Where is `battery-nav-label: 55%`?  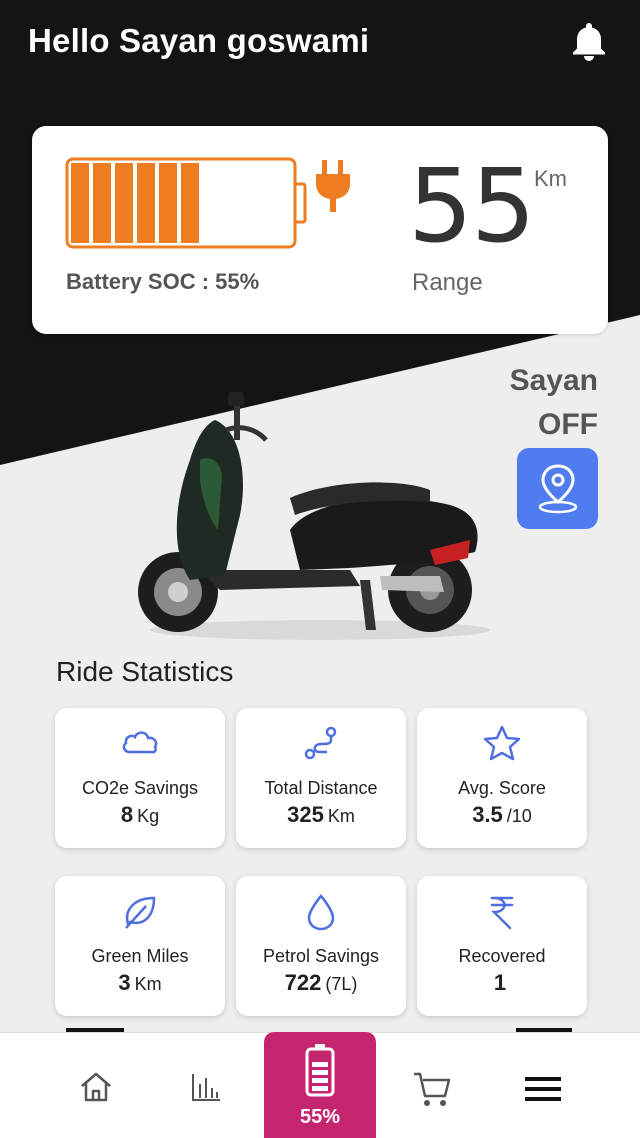 battery-nav-label: 55% is located at coordinates (320, 1117).